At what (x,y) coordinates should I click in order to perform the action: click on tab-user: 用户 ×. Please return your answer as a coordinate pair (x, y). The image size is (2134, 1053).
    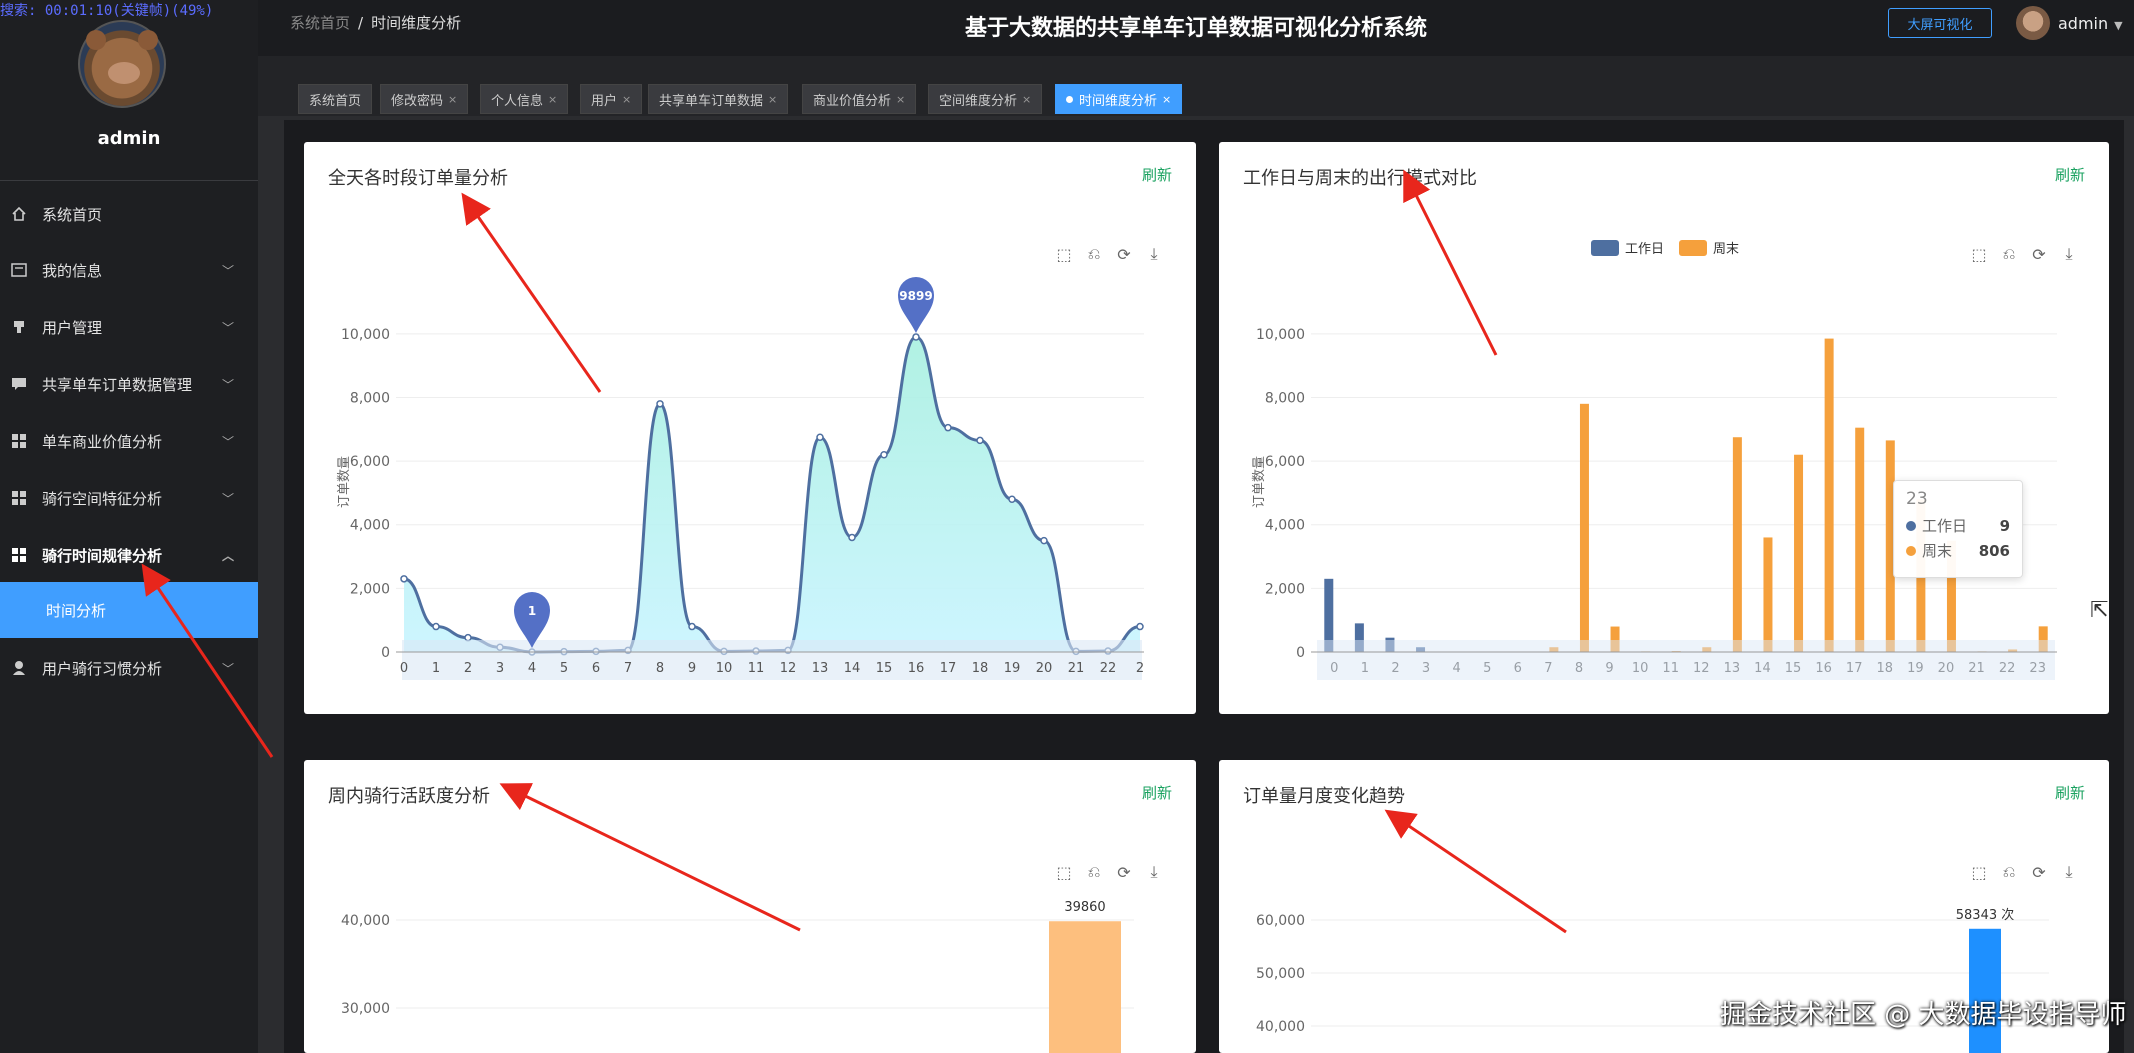
    Looking at the image, I should click on (611, 99).